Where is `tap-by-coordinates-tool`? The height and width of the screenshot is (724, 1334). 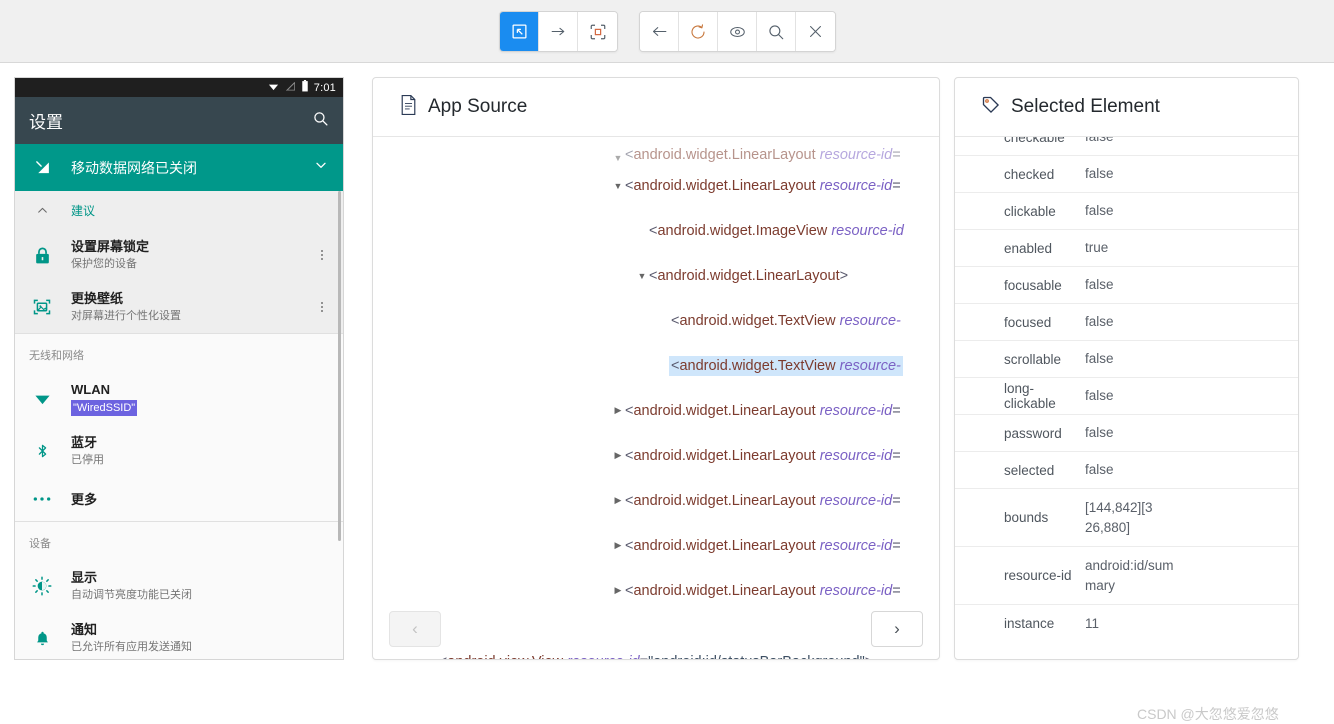
tap-by-coordinates-tool is located at coordinates (597, 31).